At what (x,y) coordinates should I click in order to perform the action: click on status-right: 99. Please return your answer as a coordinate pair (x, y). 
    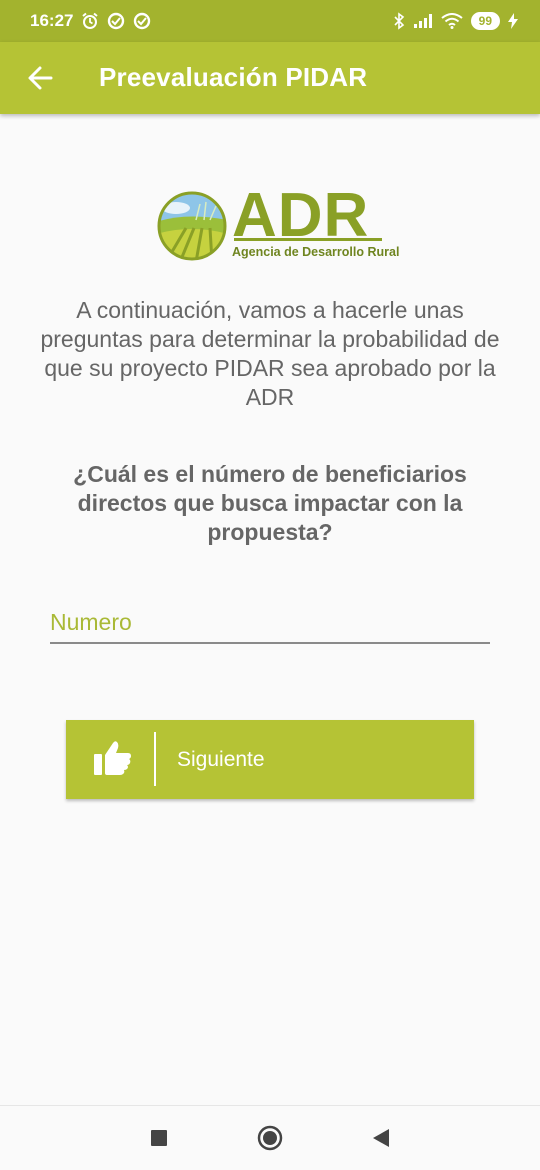
    Looking at the image, I should click on (455, 21).